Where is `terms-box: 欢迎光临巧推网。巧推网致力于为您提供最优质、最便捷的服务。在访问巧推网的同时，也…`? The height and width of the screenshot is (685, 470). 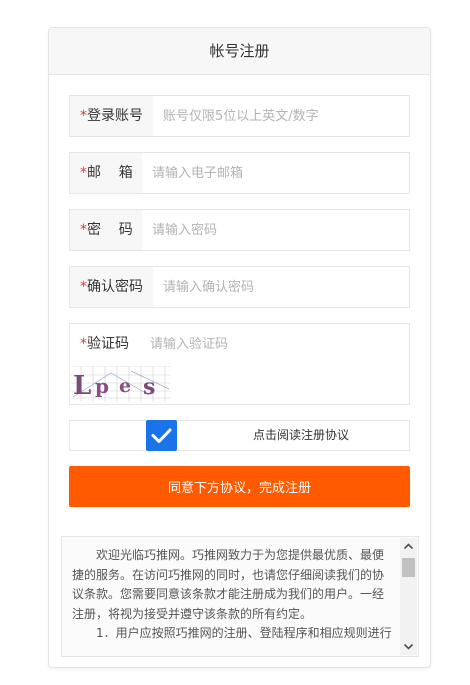
terms-box: 欢迎光临巧推网。巧推网致力于为您提供最优质、最便捷的服务。在访问巧推网的同时，也… is located at coordinates (240, 596).